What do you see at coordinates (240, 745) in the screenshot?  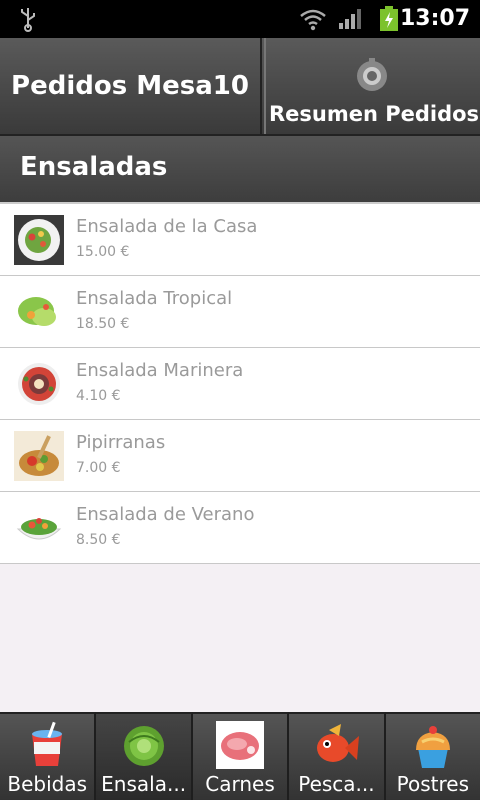 I see `meat-steak-icon` at bounding box center [240, 745].